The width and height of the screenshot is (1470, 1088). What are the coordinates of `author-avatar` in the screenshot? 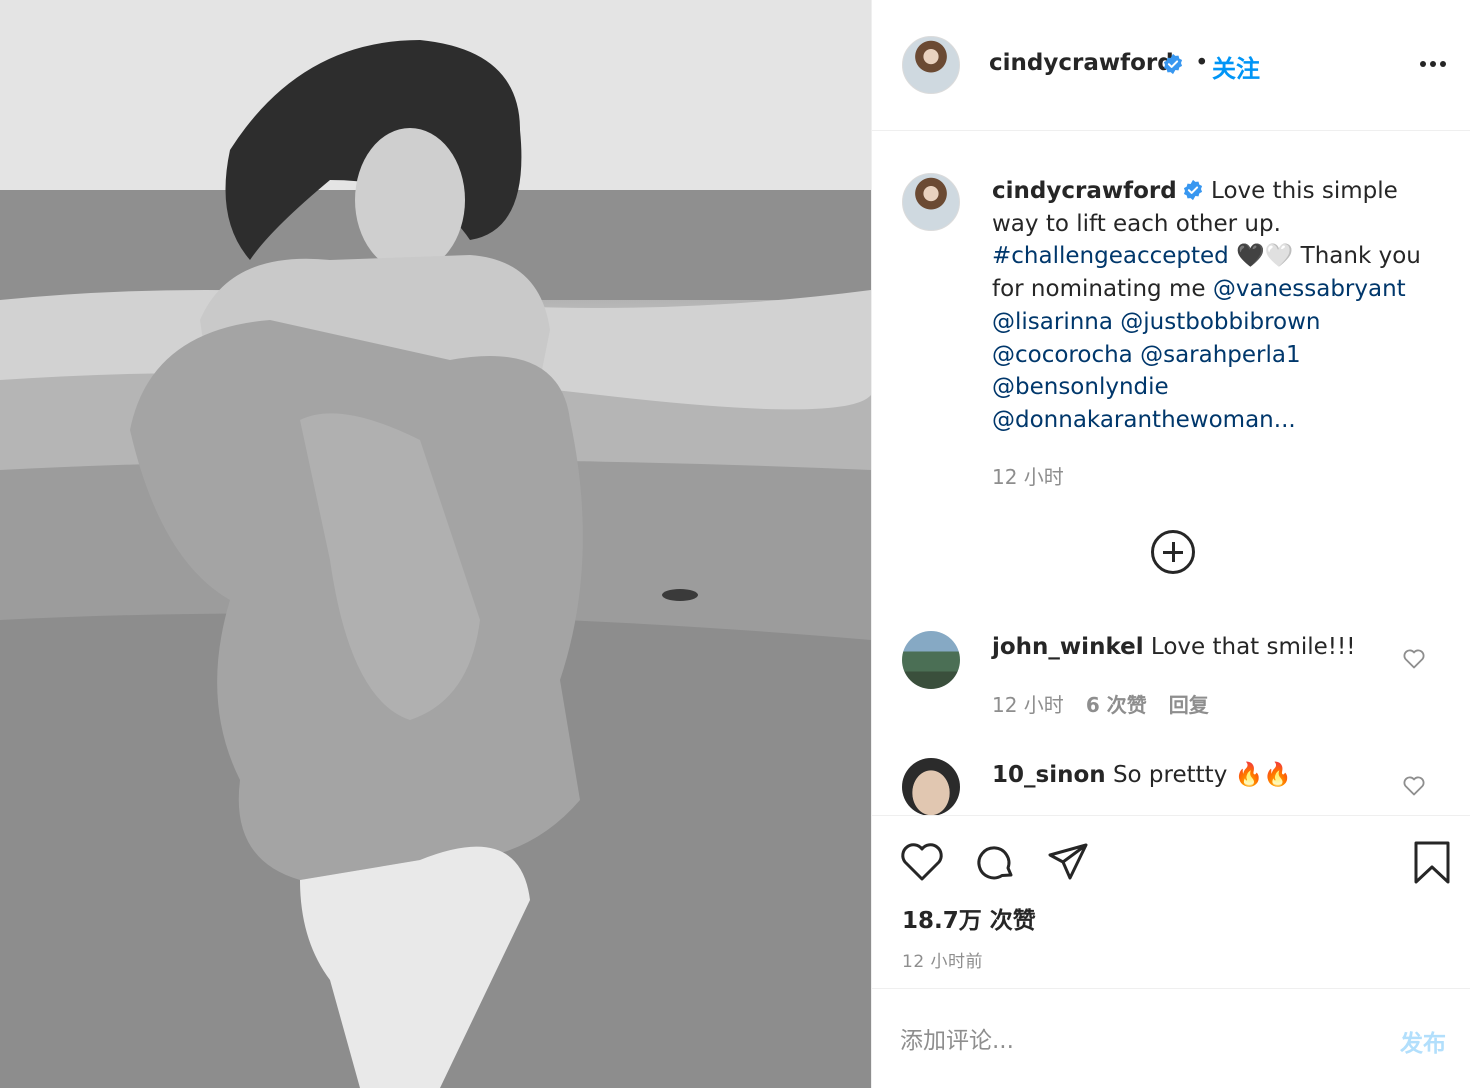 It's located at (931, 65).